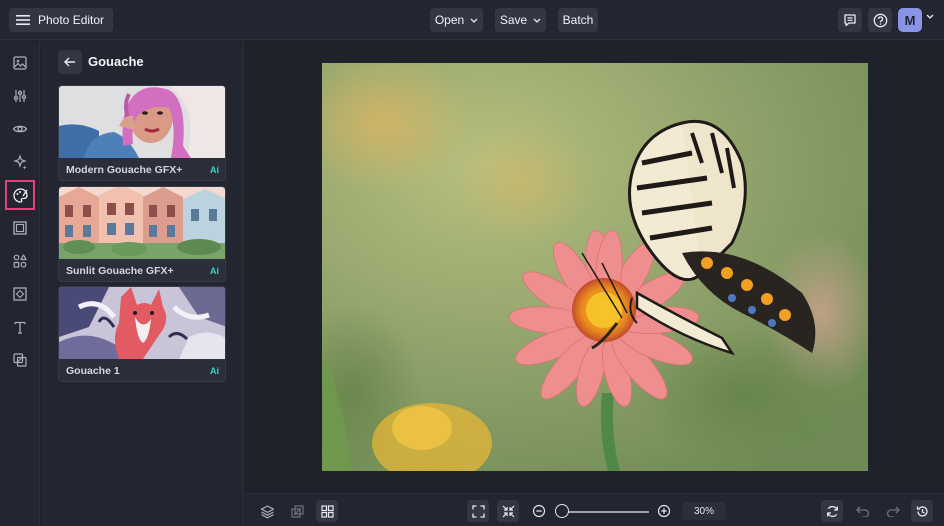 The width and height of the screenshot is (944, 526). I want to click on sidebar-item-touch-up, so click(20, 129).